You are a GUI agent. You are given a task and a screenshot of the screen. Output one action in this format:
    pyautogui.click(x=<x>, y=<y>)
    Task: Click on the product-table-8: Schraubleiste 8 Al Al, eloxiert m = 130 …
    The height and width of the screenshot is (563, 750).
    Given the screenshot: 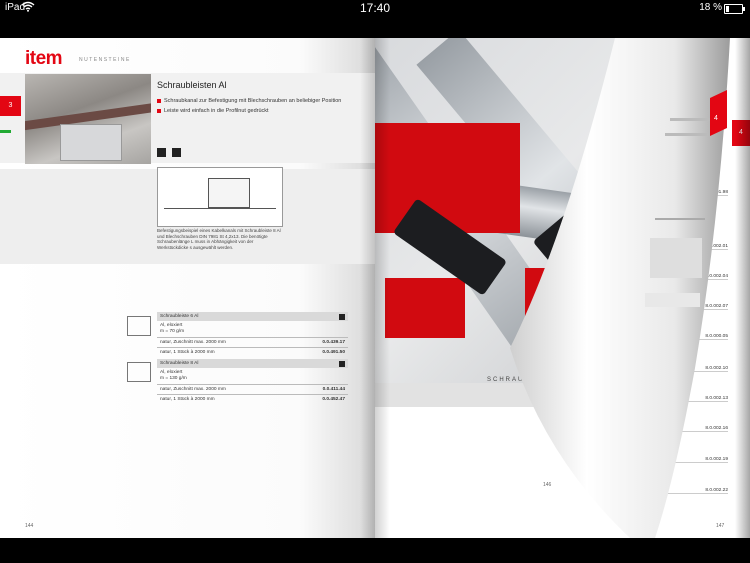 What is the action you would take?
    pyautogui.click(x=252, y=381)
    